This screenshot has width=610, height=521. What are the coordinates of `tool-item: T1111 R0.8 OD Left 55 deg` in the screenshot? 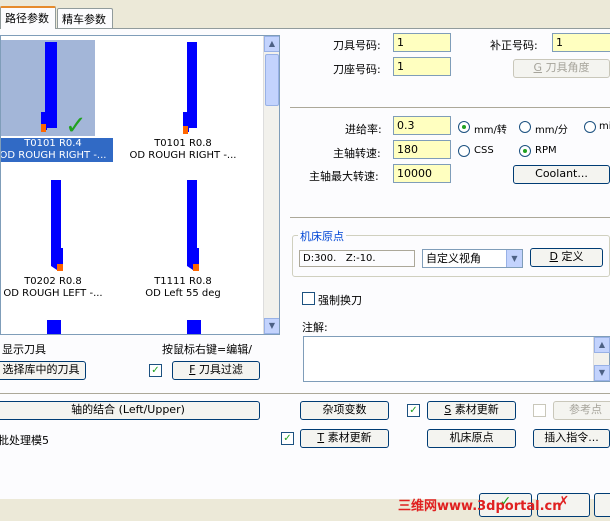 It's located at (183, 241).